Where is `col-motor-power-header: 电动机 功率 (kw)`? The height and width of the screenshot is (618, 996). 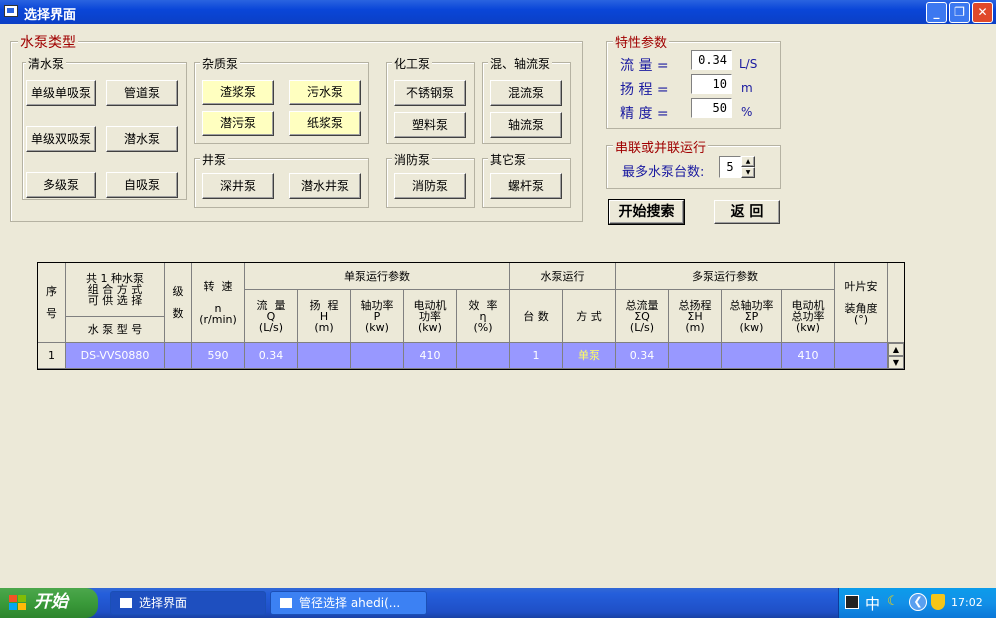 col-motor-power-header: 电动机 功率 (kw) is located at coordinates (430, 316).